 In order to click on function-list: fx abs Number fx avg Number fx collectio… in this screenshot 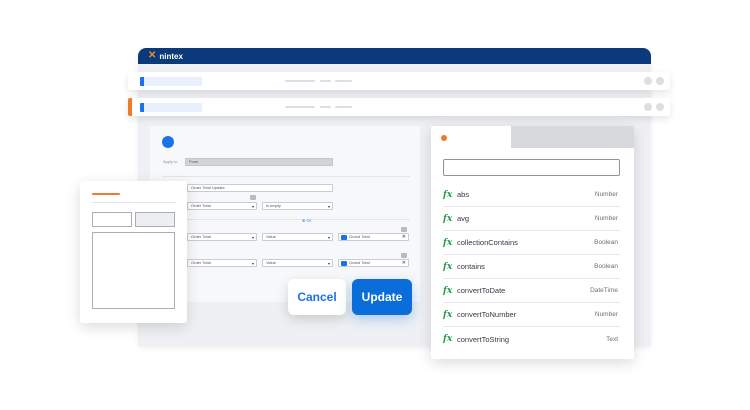, I will do `click(531, 267)`.